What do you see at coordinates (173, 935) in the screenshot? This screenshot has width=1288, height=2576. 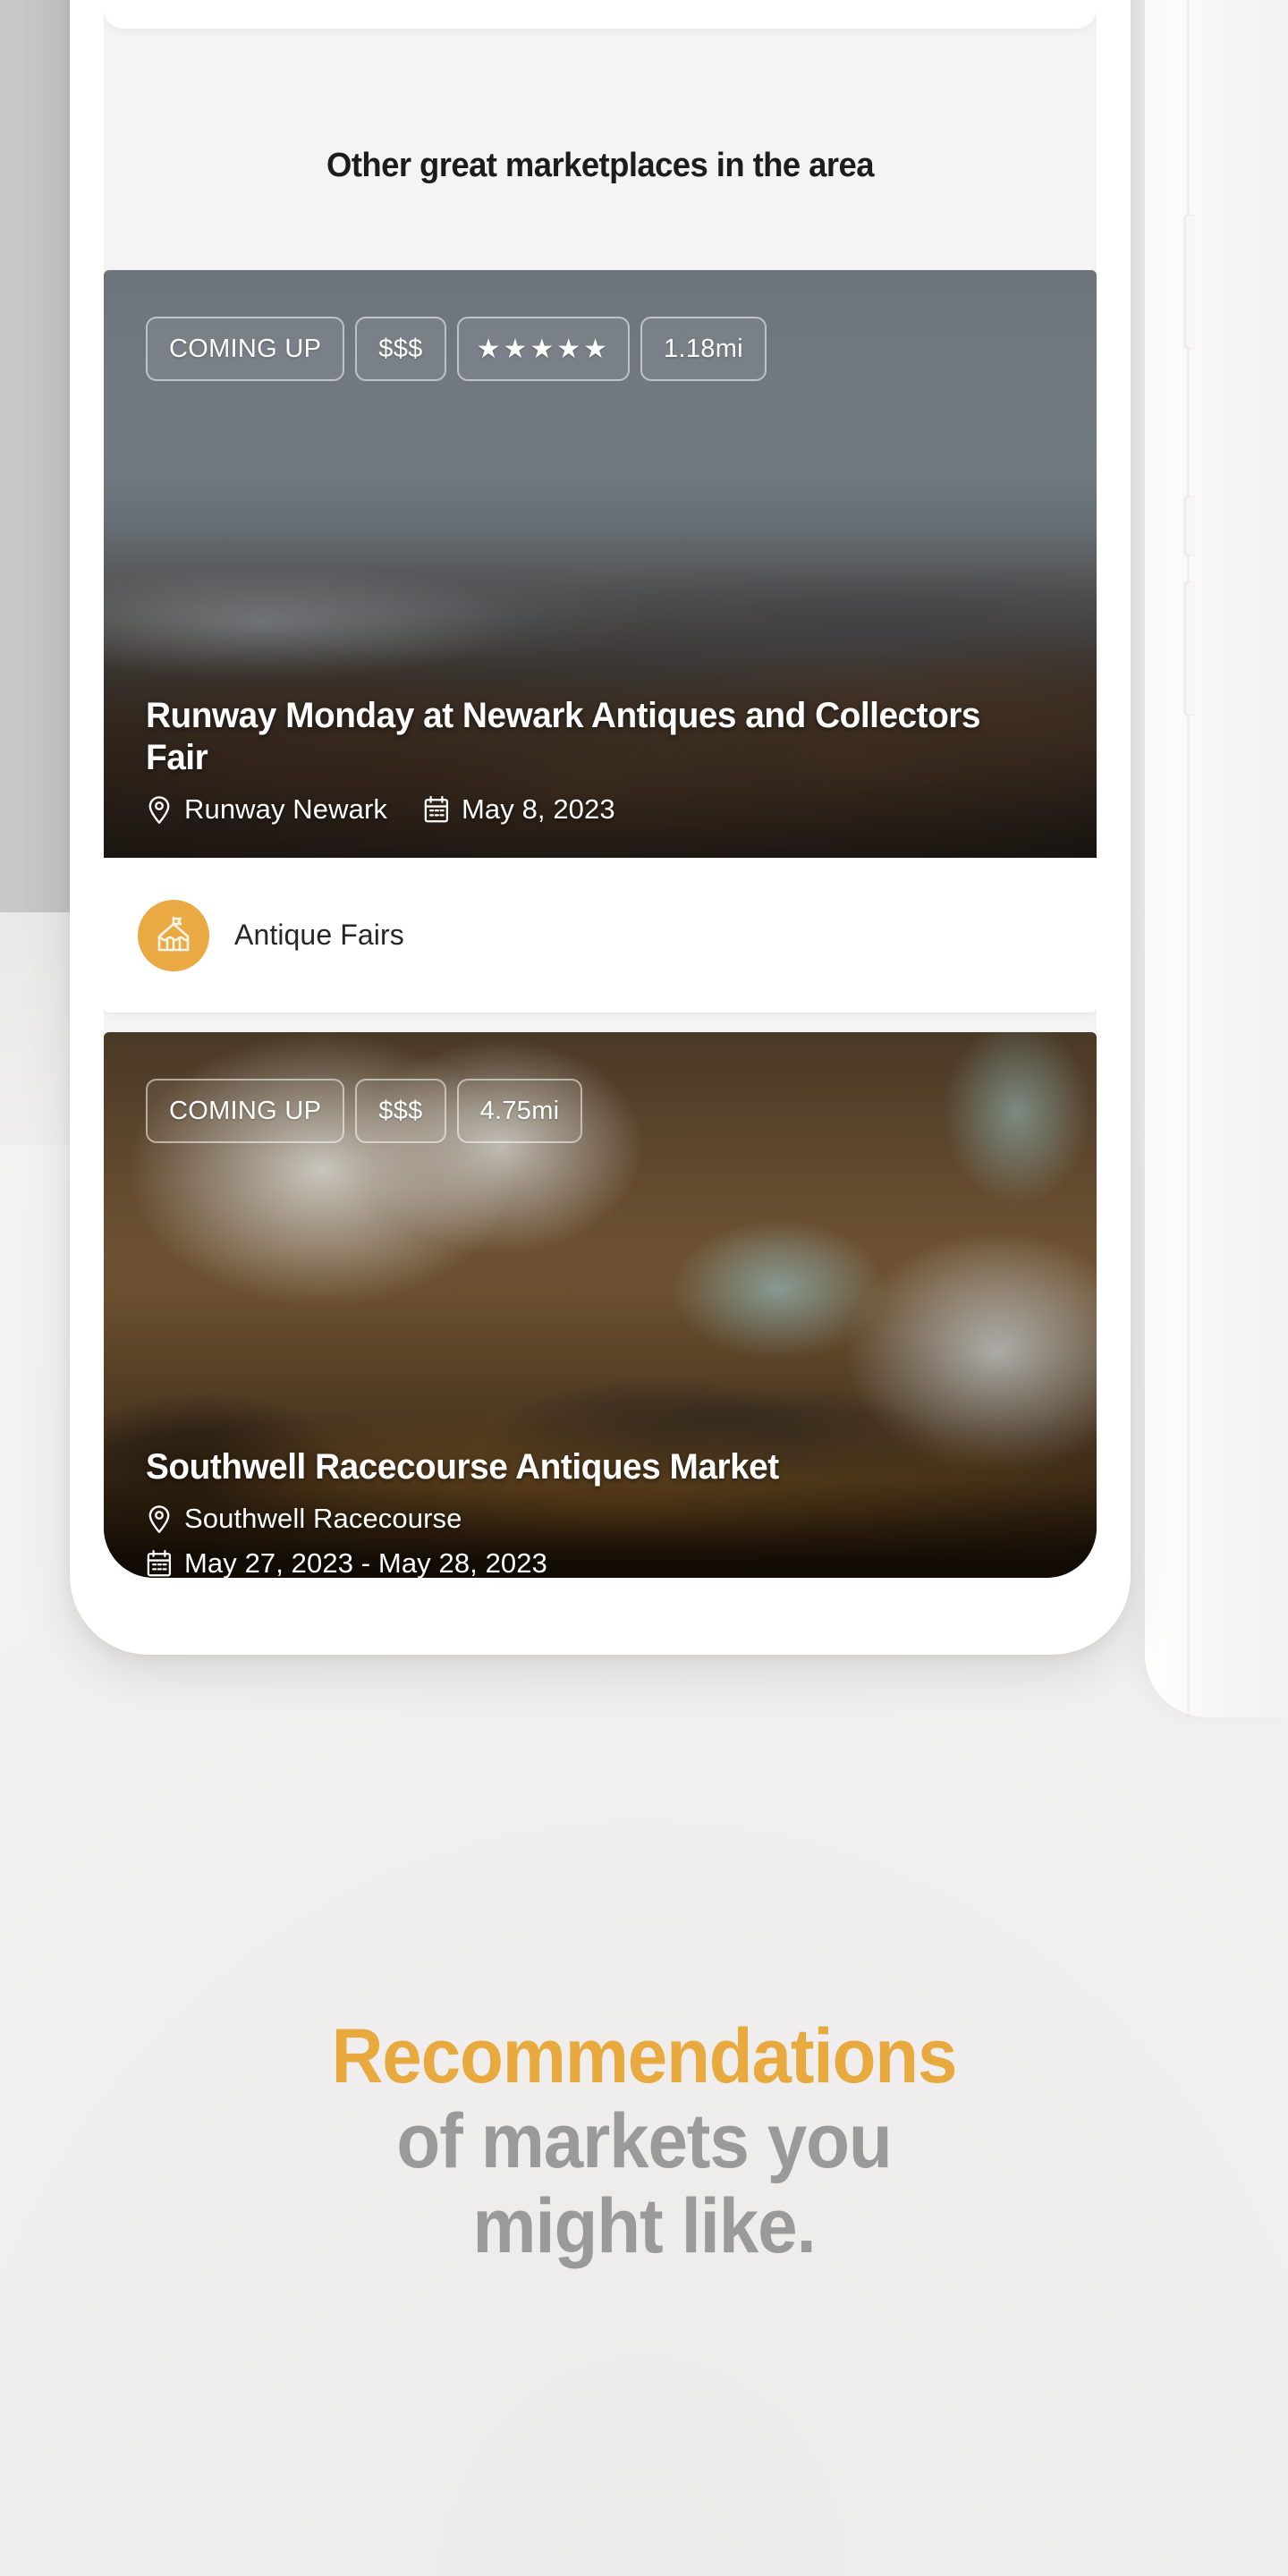 I see `tent-icon` at bounding box center [173, 935].